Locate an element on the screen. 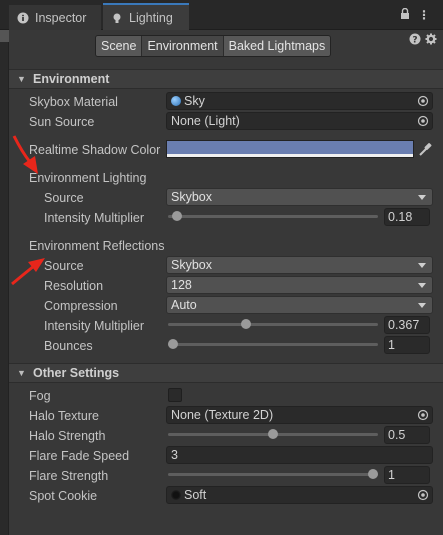 Image resolution: width=443 pixels, height=535 pixels. halo-texture-value: None (Texture 2D) is located at coordinates (222, 415).